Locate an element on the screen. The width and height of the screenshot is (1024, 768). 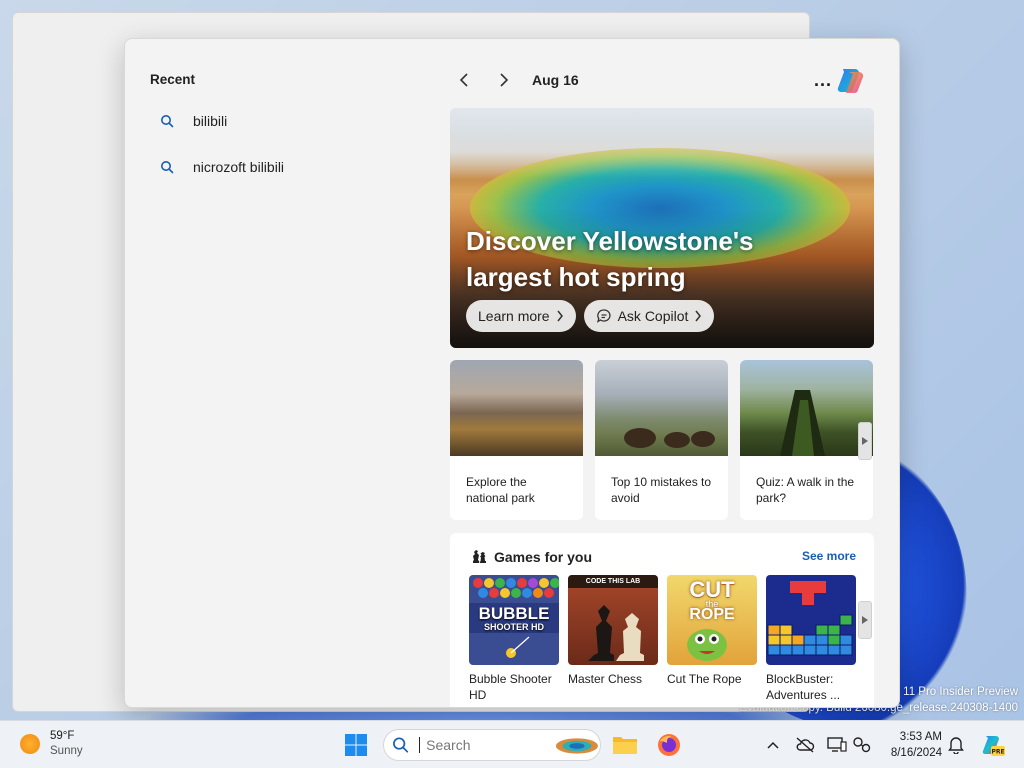
weather-widget: 59°F Sunny is located at coordinates (51, 744).